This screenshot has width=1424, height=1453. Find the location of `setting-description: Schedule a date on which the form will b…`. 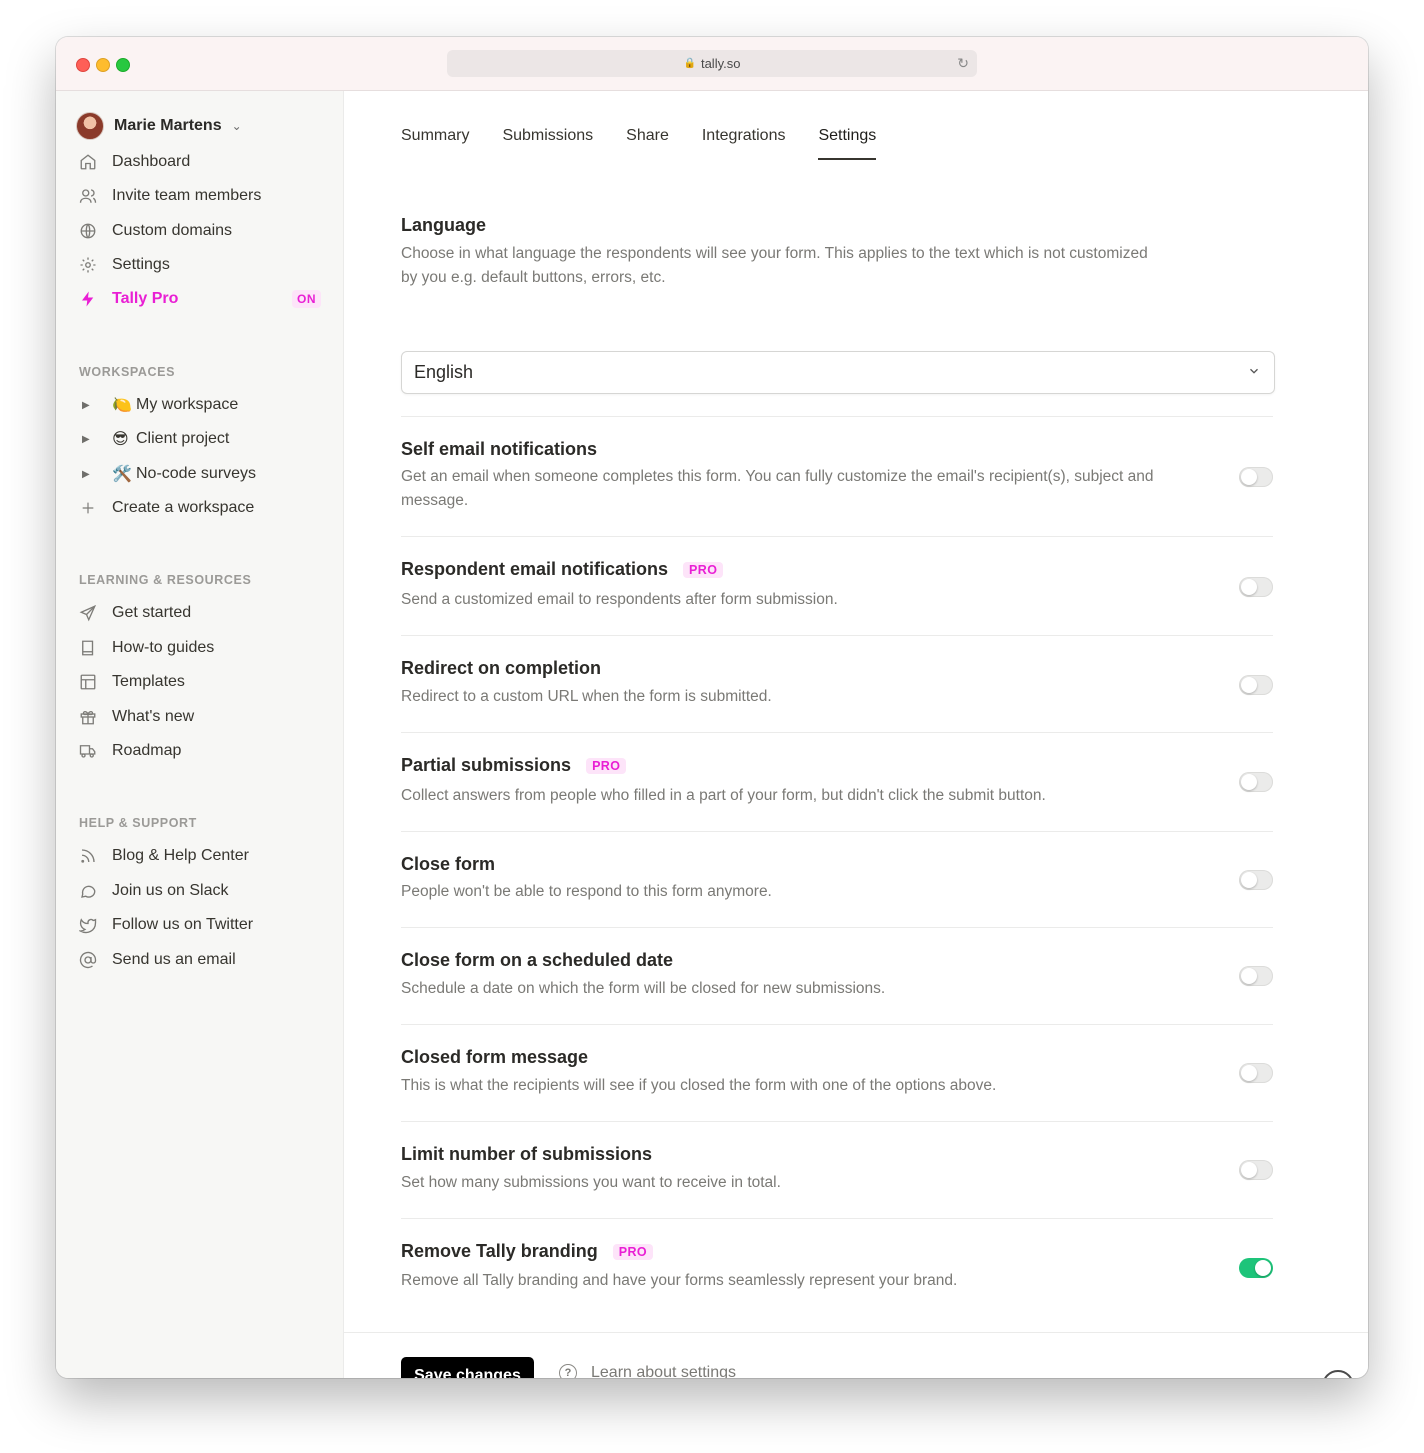

setting-description: Schedule a date on which the form will b… is located at coordinates (643, 988).